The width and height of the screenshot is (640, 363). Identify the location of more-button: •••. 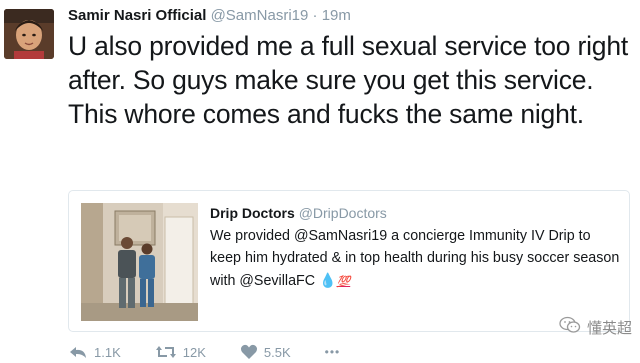
(333, 352).